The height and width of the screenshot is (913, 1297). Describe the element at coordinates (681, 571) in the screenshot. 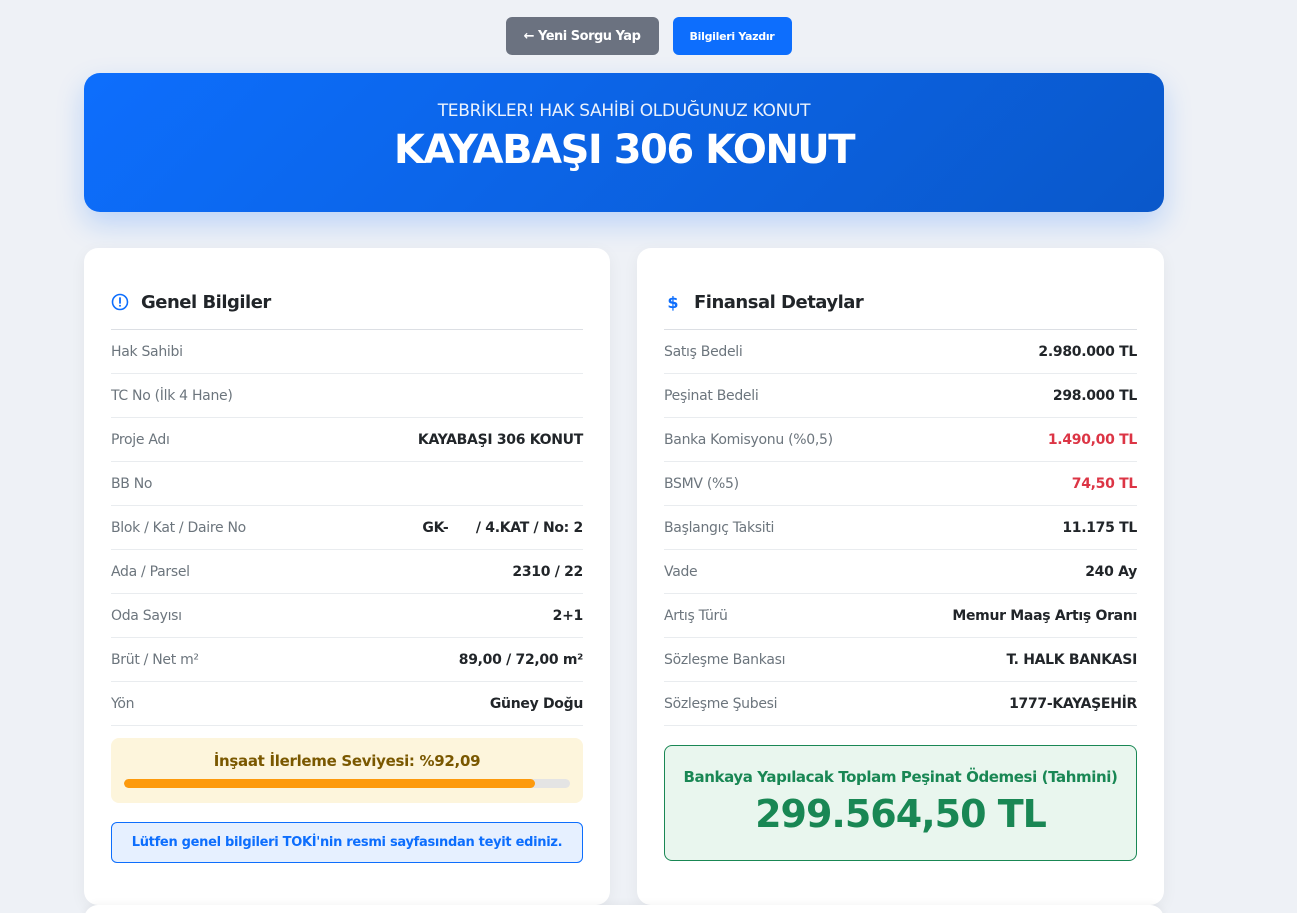

I see `row-label: Vade` at that location.